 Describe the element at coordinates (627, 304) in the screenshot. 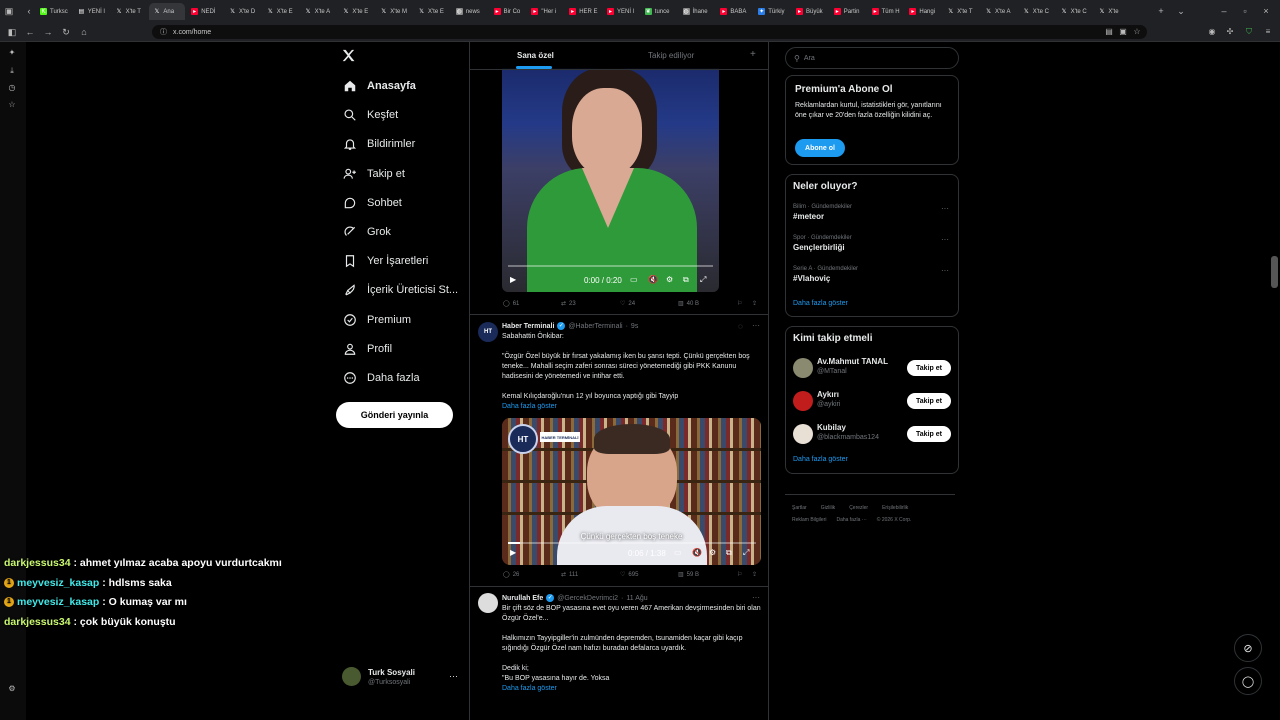

I see `like-action: ♡ 24` at that location.